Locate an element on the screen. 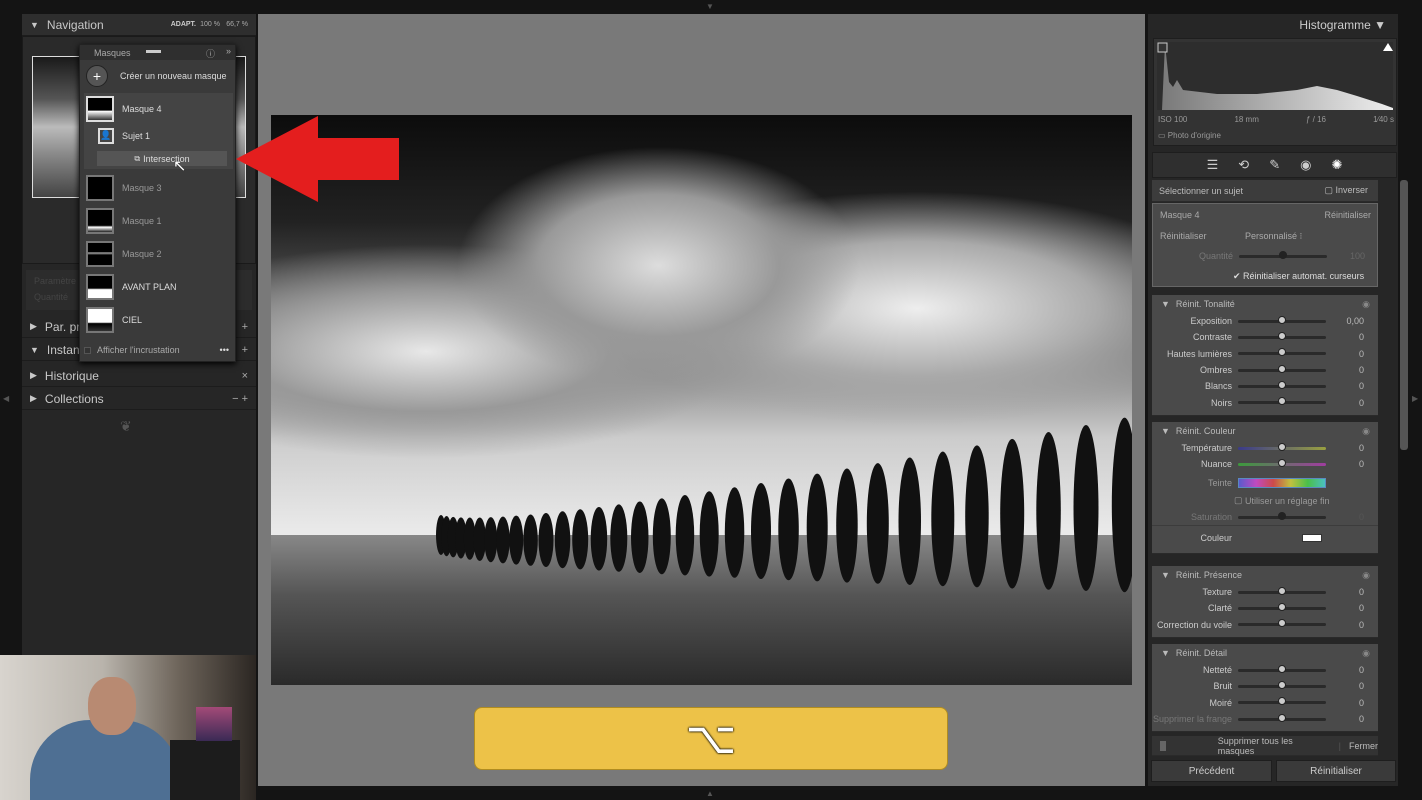  color-swatch is located at coordinates (1312, 537).